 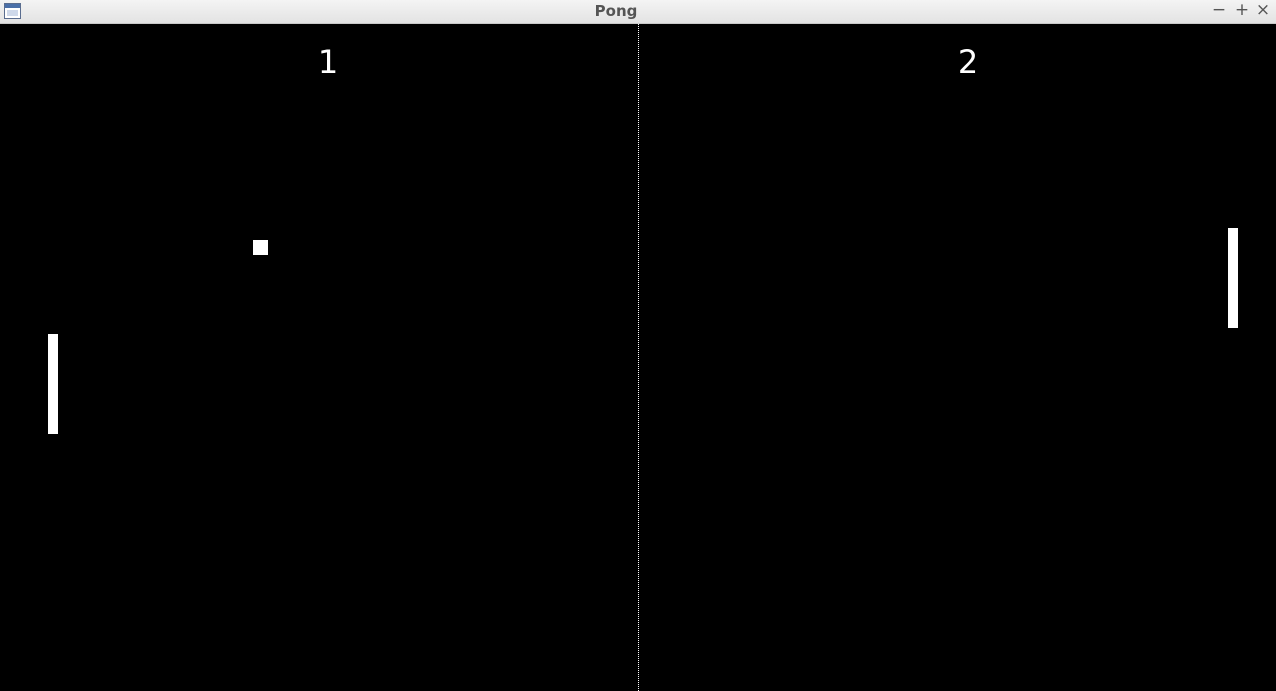 What do you see at coordinates (616, 11) in the screenshot?
I see `window-title: Pong` at bounding box center [616, 11].